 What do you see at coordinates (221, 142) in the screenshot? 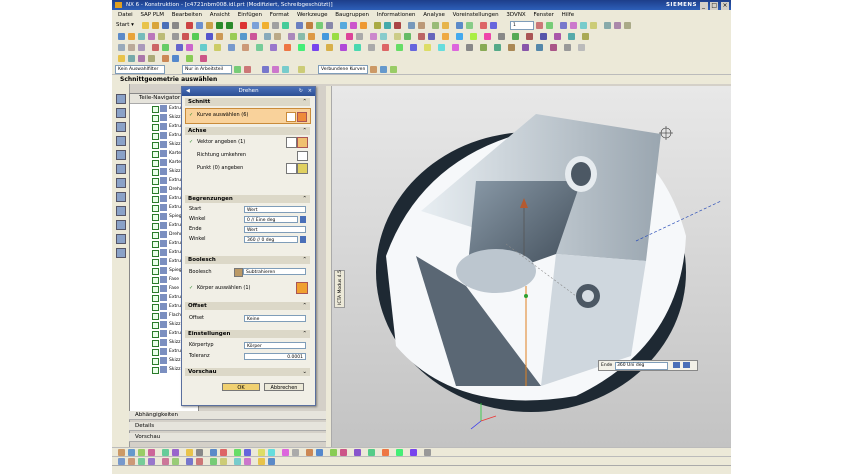
I see `vector-label: Vektor angeben (1)` at bounding box center [221, 142].